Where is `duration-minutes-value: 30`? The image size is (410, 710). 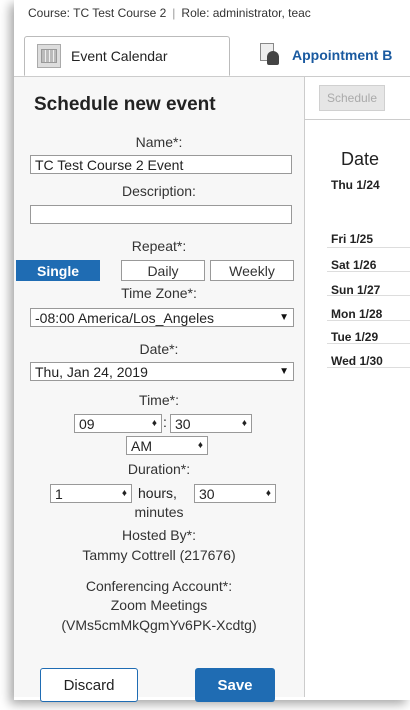
duration-minutes-value: 30 is located at coordinates (207, 493).